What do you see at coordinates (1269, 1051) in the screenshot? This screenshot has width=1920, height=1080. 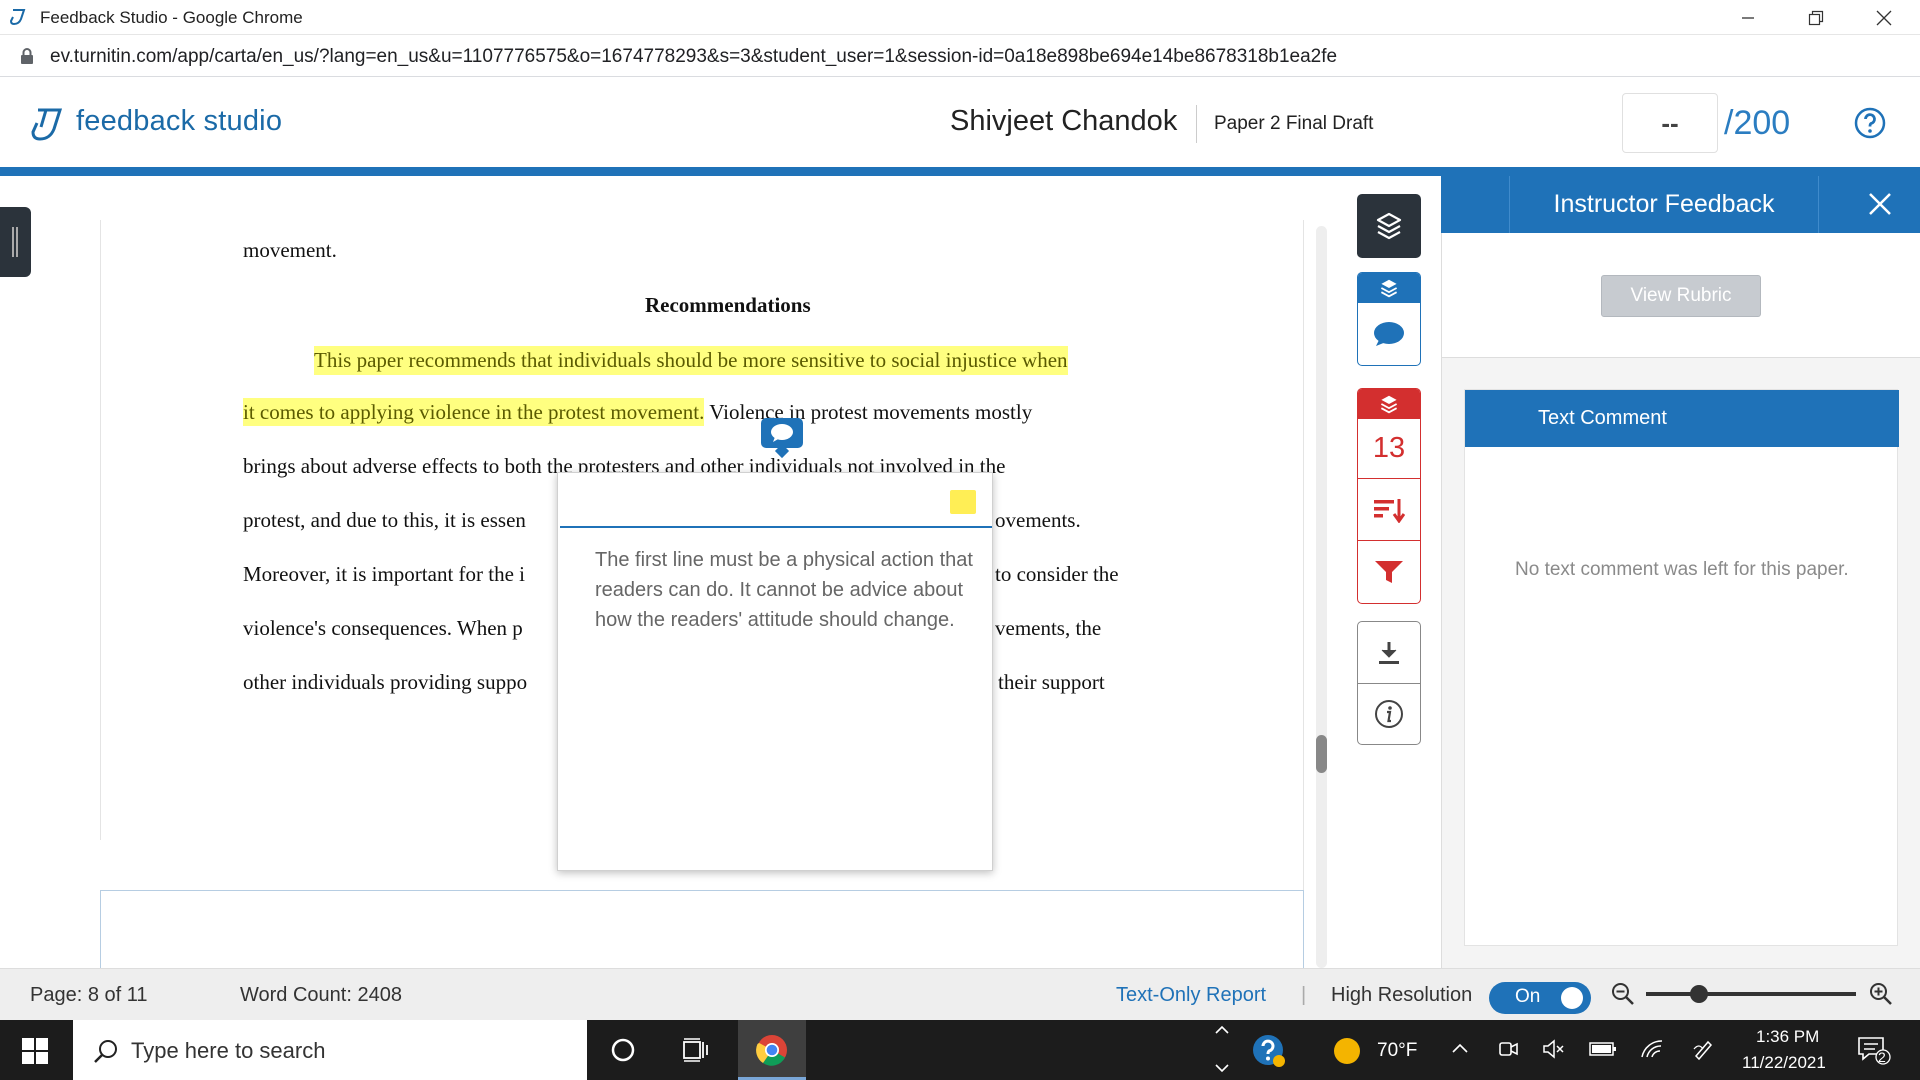 I see `help-app-icon` at bounding box center [1269, 1051].